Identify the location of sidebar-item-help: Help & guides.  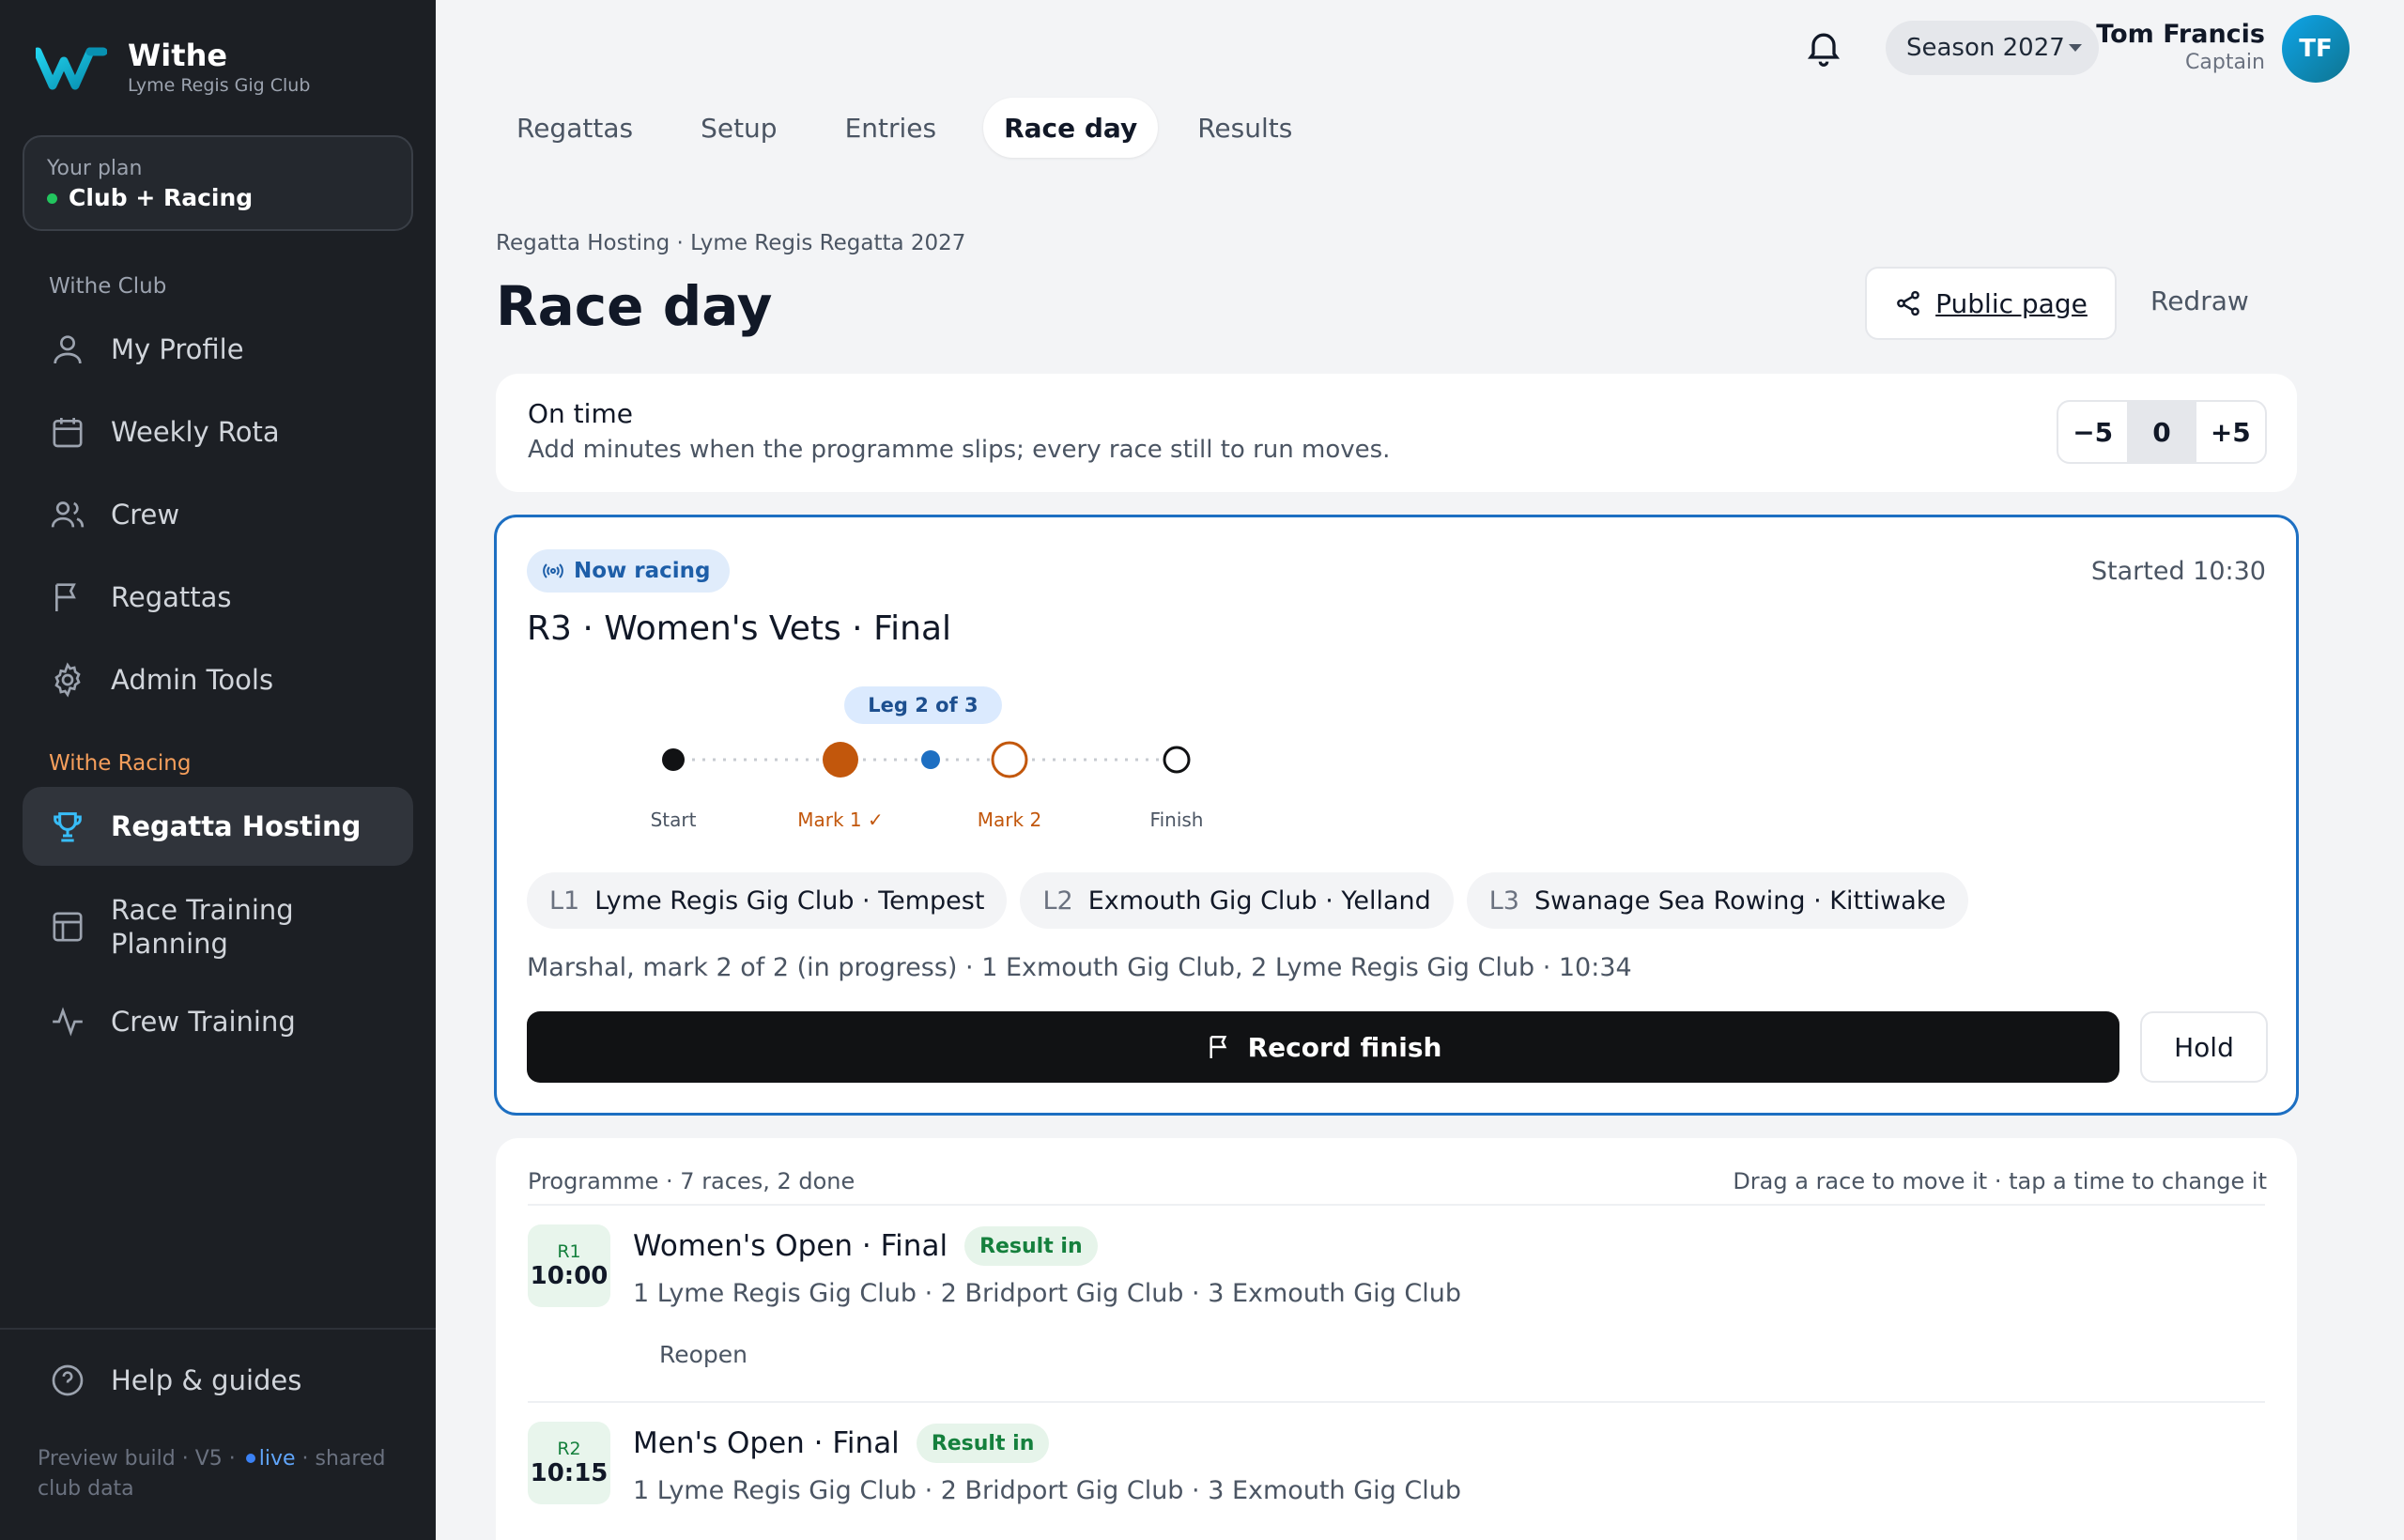
(218, 1380).